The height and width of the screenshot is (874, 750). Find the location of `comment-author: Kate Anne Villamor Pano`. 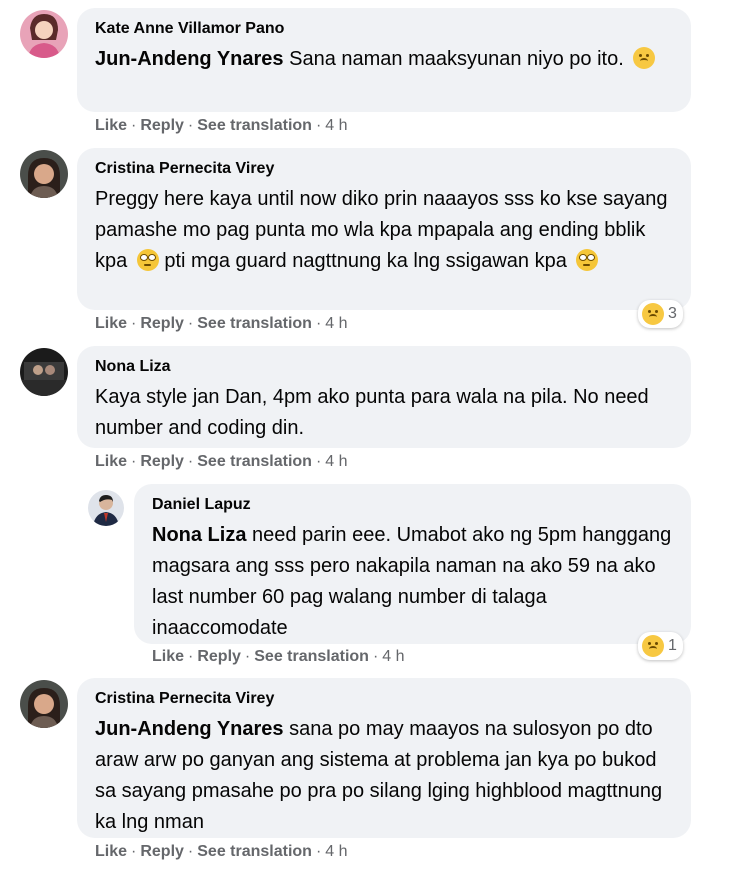

comment-author: Kate Anne Villamor Pano is located at coordinates (384, 29).